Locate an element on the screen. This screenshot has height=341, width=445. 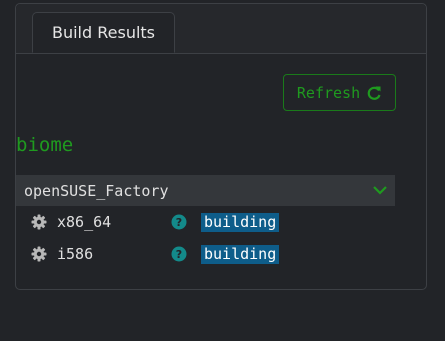
refresh-icon is located at coordinates (374, 93).